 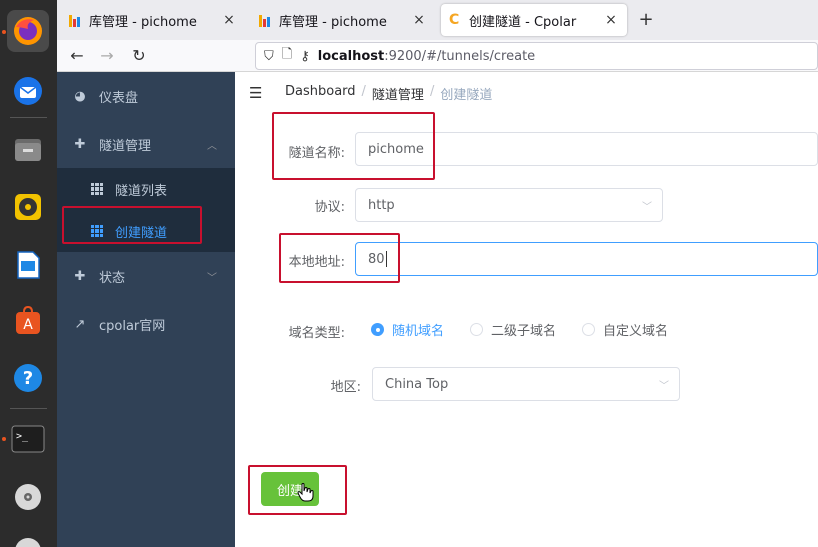 I want to click on sidebar-item-status: ✚ 状态 ﹀, so click(x=146, y=276).